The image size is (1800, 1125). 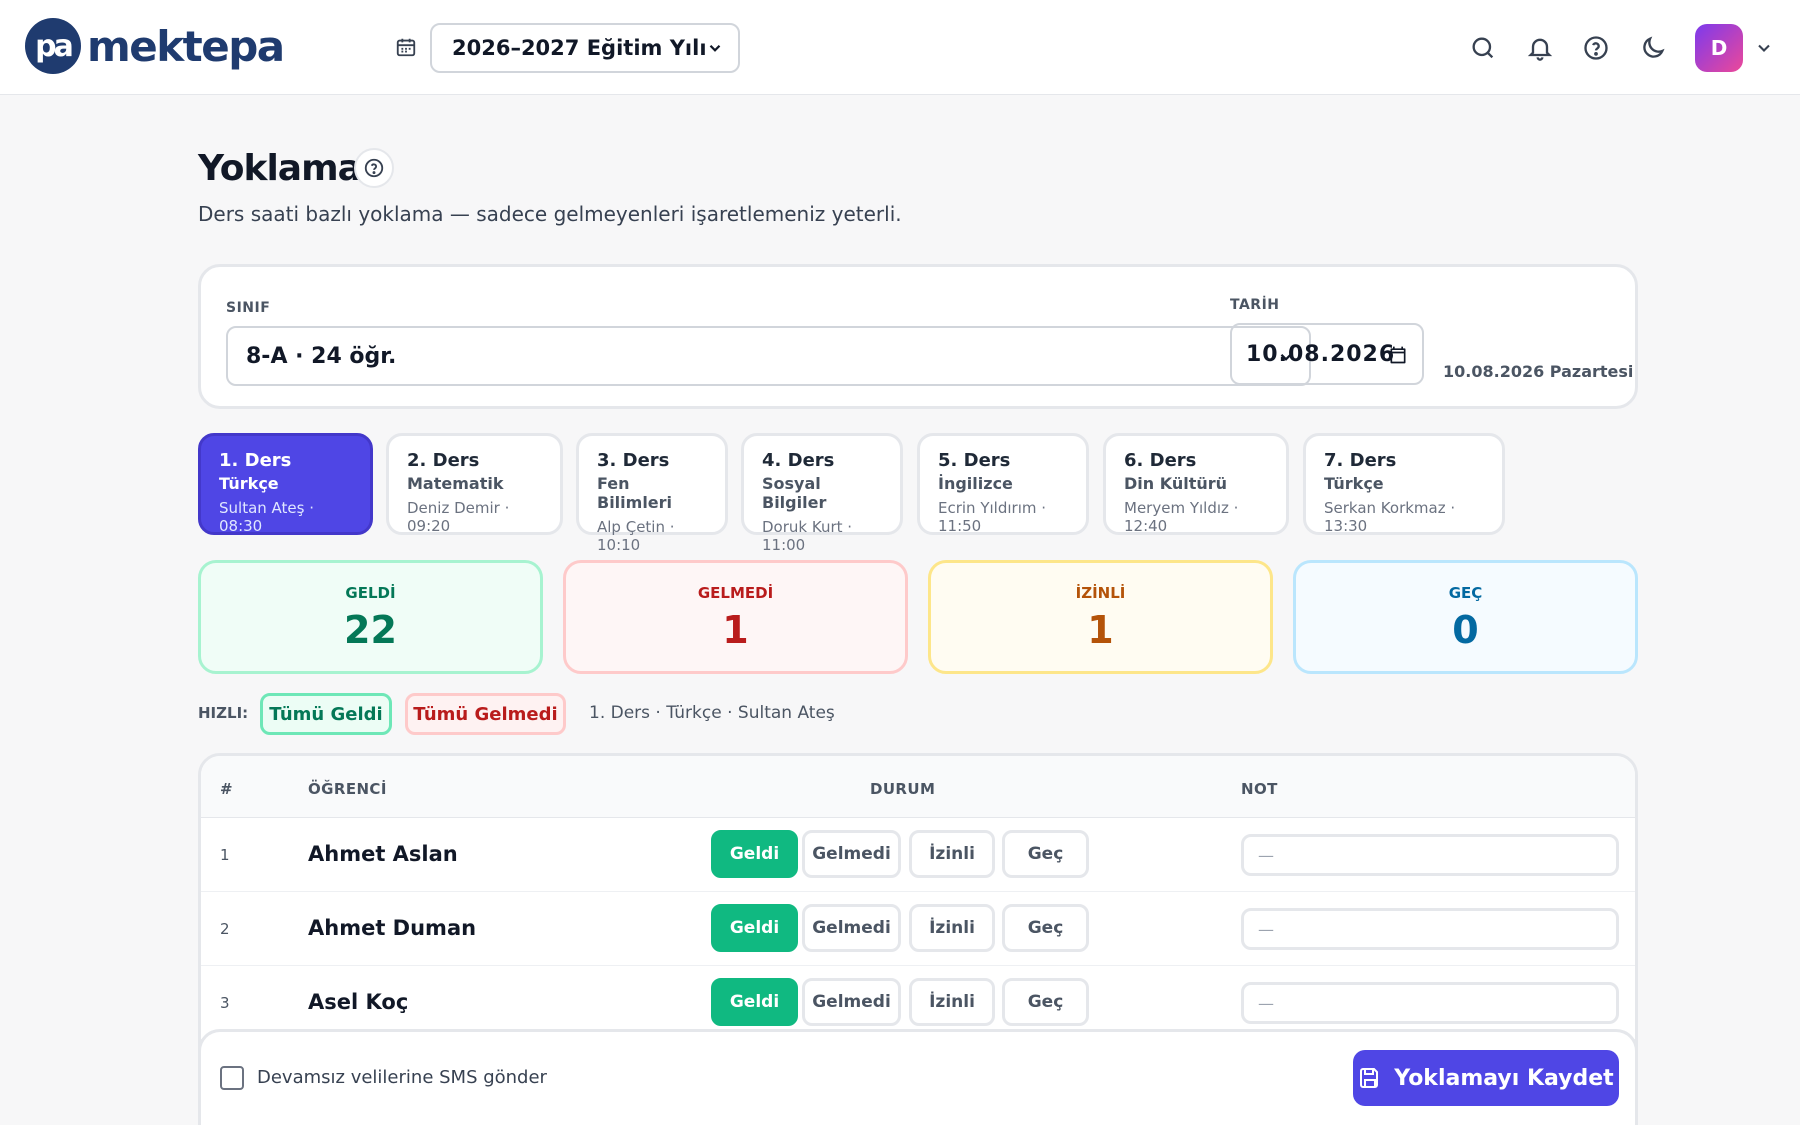 I want to click on page-title: Yoklama, so click(x=280, y=168).